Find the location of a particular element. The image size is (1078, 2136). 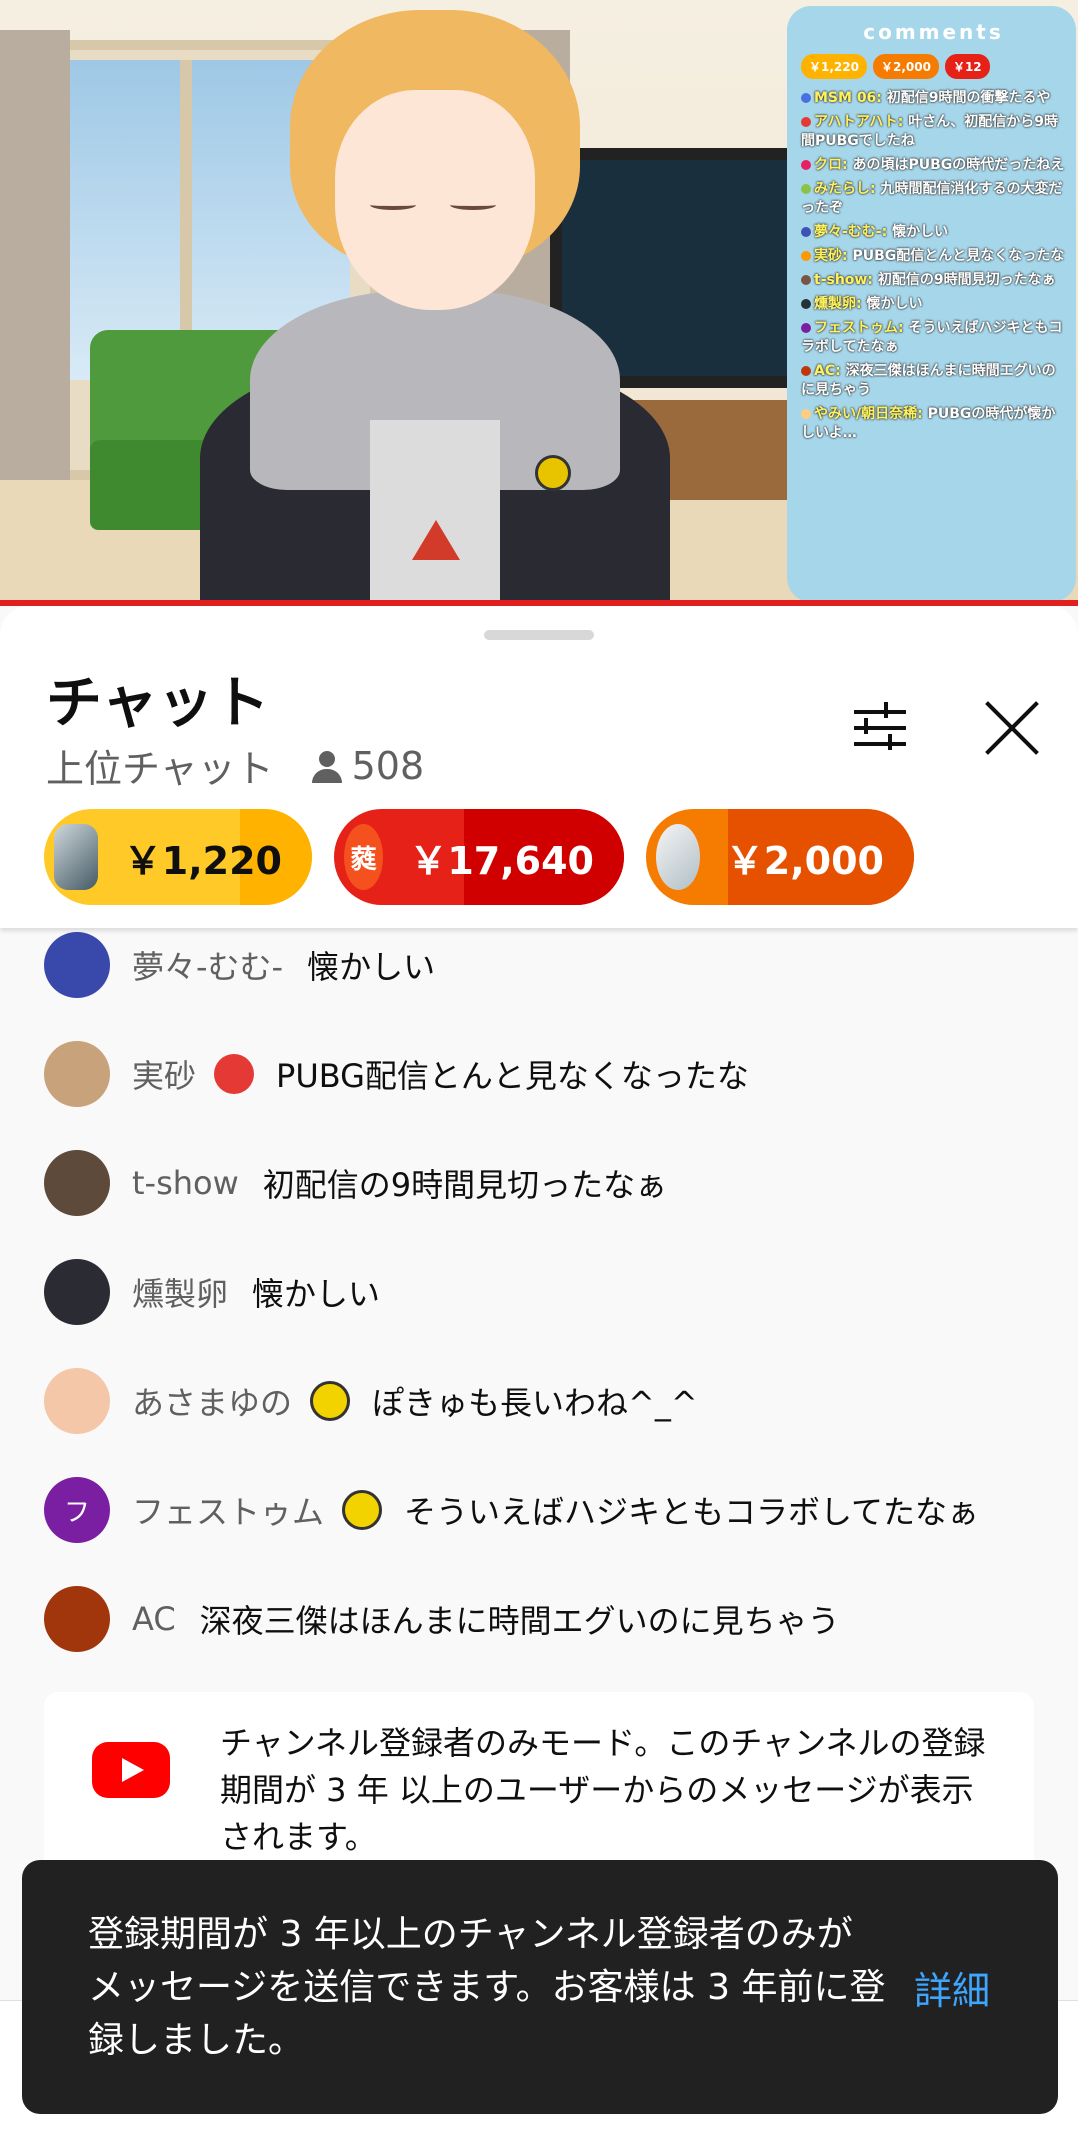

message-author: 燻製卵 is located at coordinates (180, 1292).